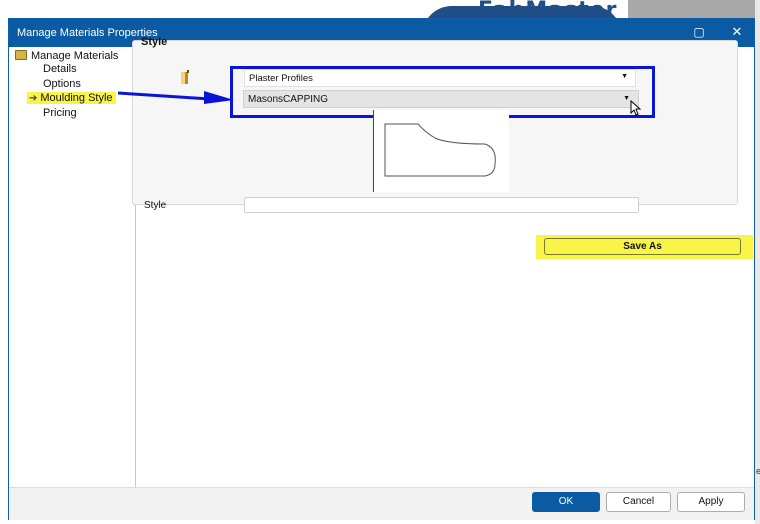 The width and height of the screenshot is (760, 524). I want to click on mouse-cursor-icon, so click(636, 108).